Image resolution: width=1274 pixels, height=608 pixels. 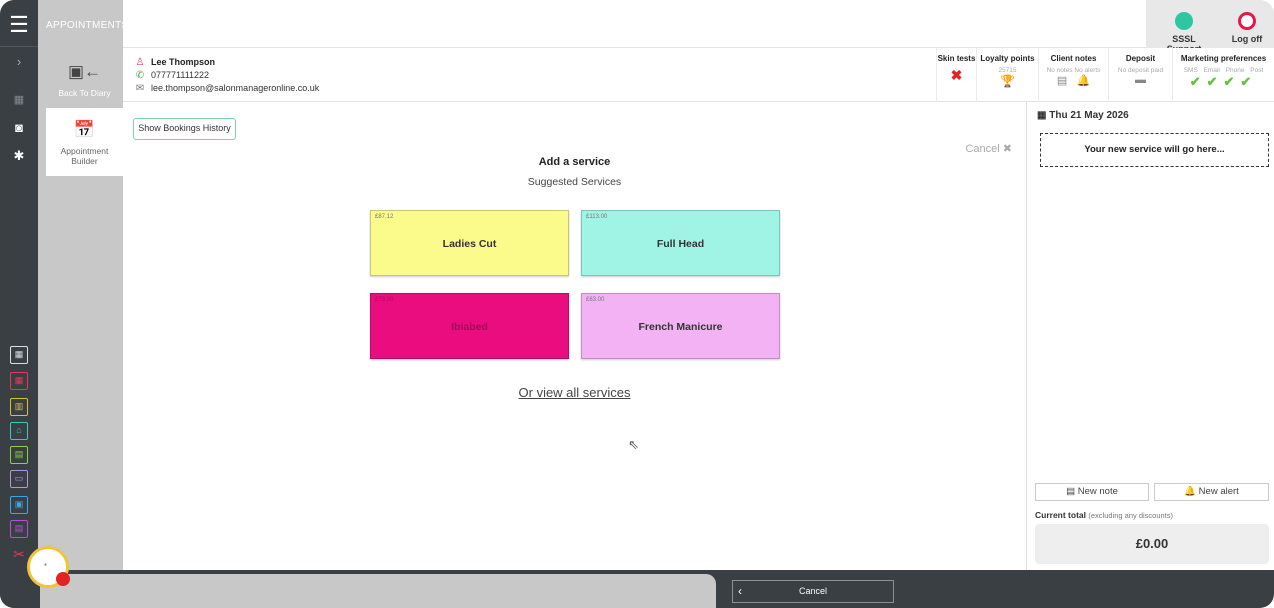 What do you see at coordinates (140, 88) in the screenshot?
I see `email-icon: ✉` at bounding box center [140, 88].